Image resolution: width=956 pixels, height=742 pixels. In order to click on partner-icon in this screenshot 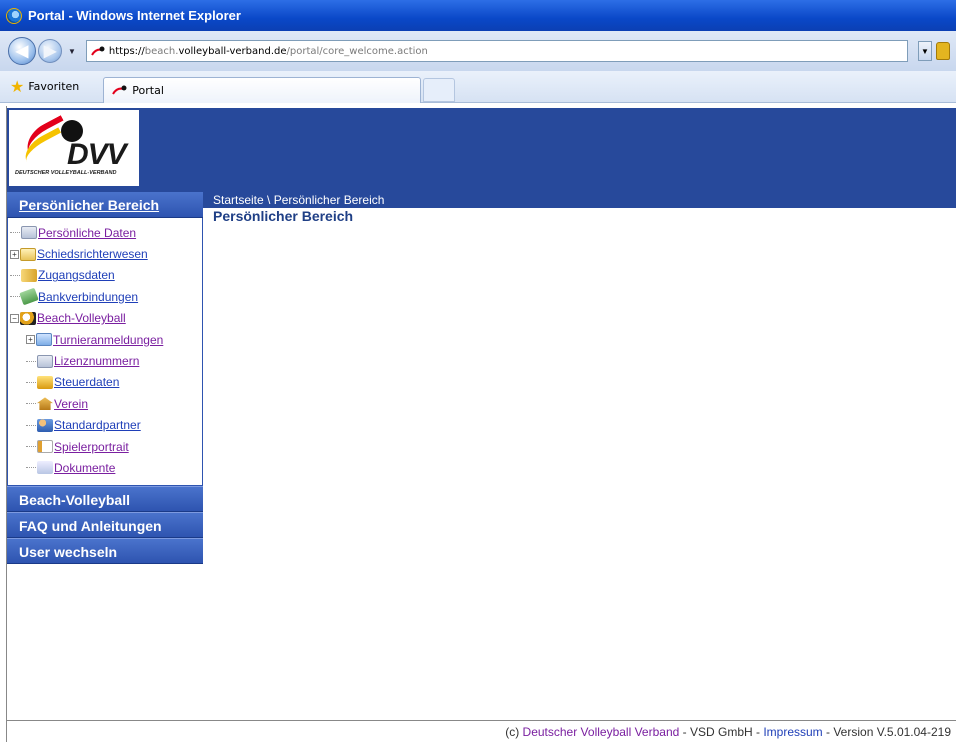, I will do `click(45, 425)`.